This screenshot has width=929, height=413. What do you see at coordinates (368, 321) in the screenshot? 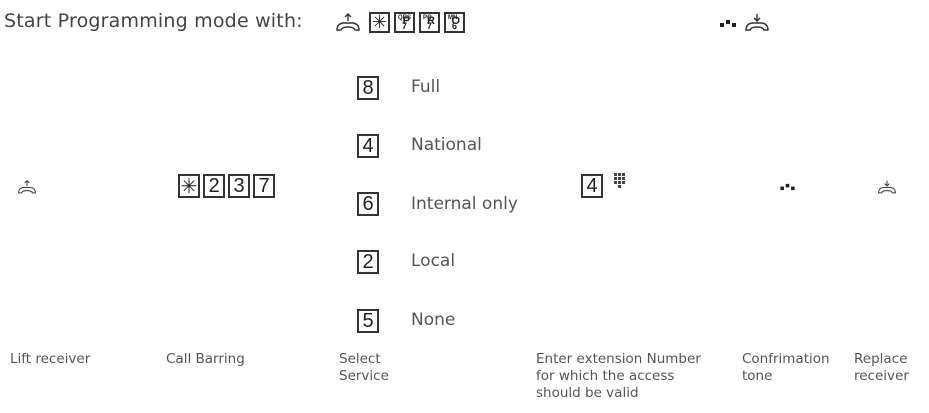
I see `option-key-none: 5` at bounding box center [368, 321].